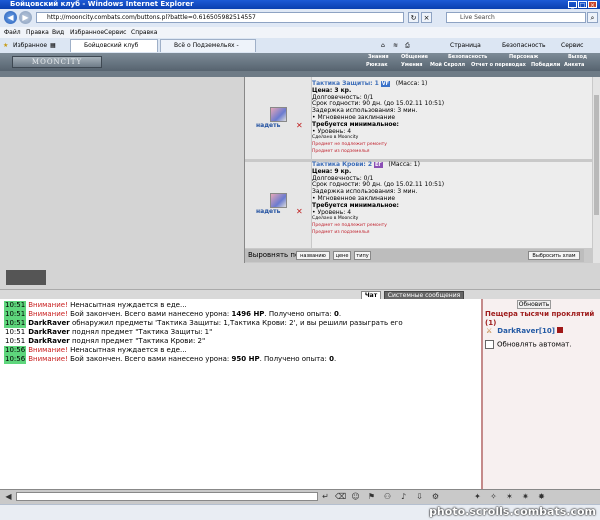  Describe the element at coordinates (144, 32) in the screenshot. I see `menu-help: Справка` at that location.